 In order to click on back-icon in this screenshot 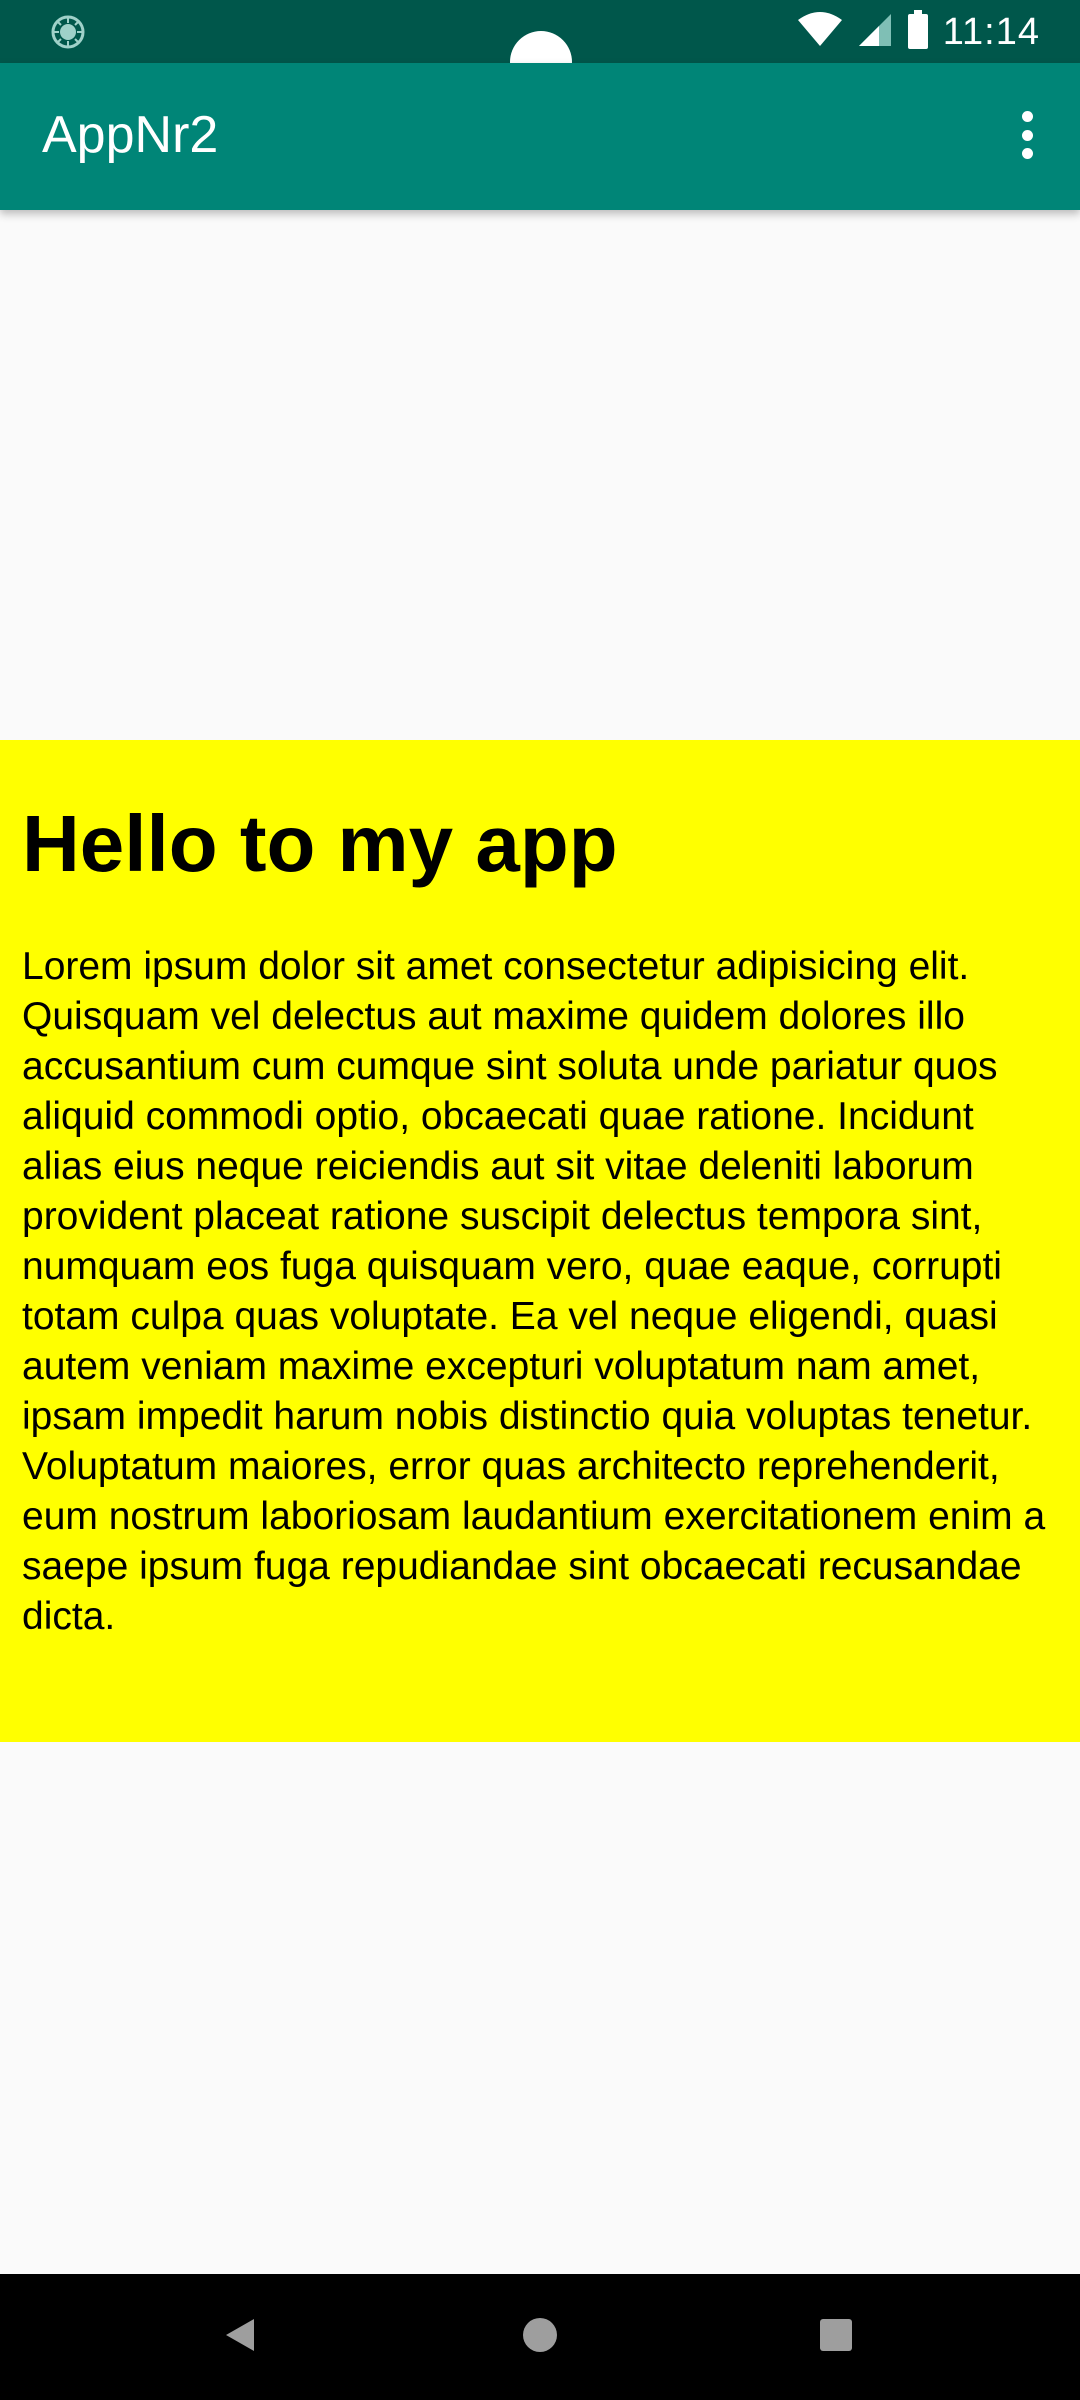, I will do `click(240, 2337)`.